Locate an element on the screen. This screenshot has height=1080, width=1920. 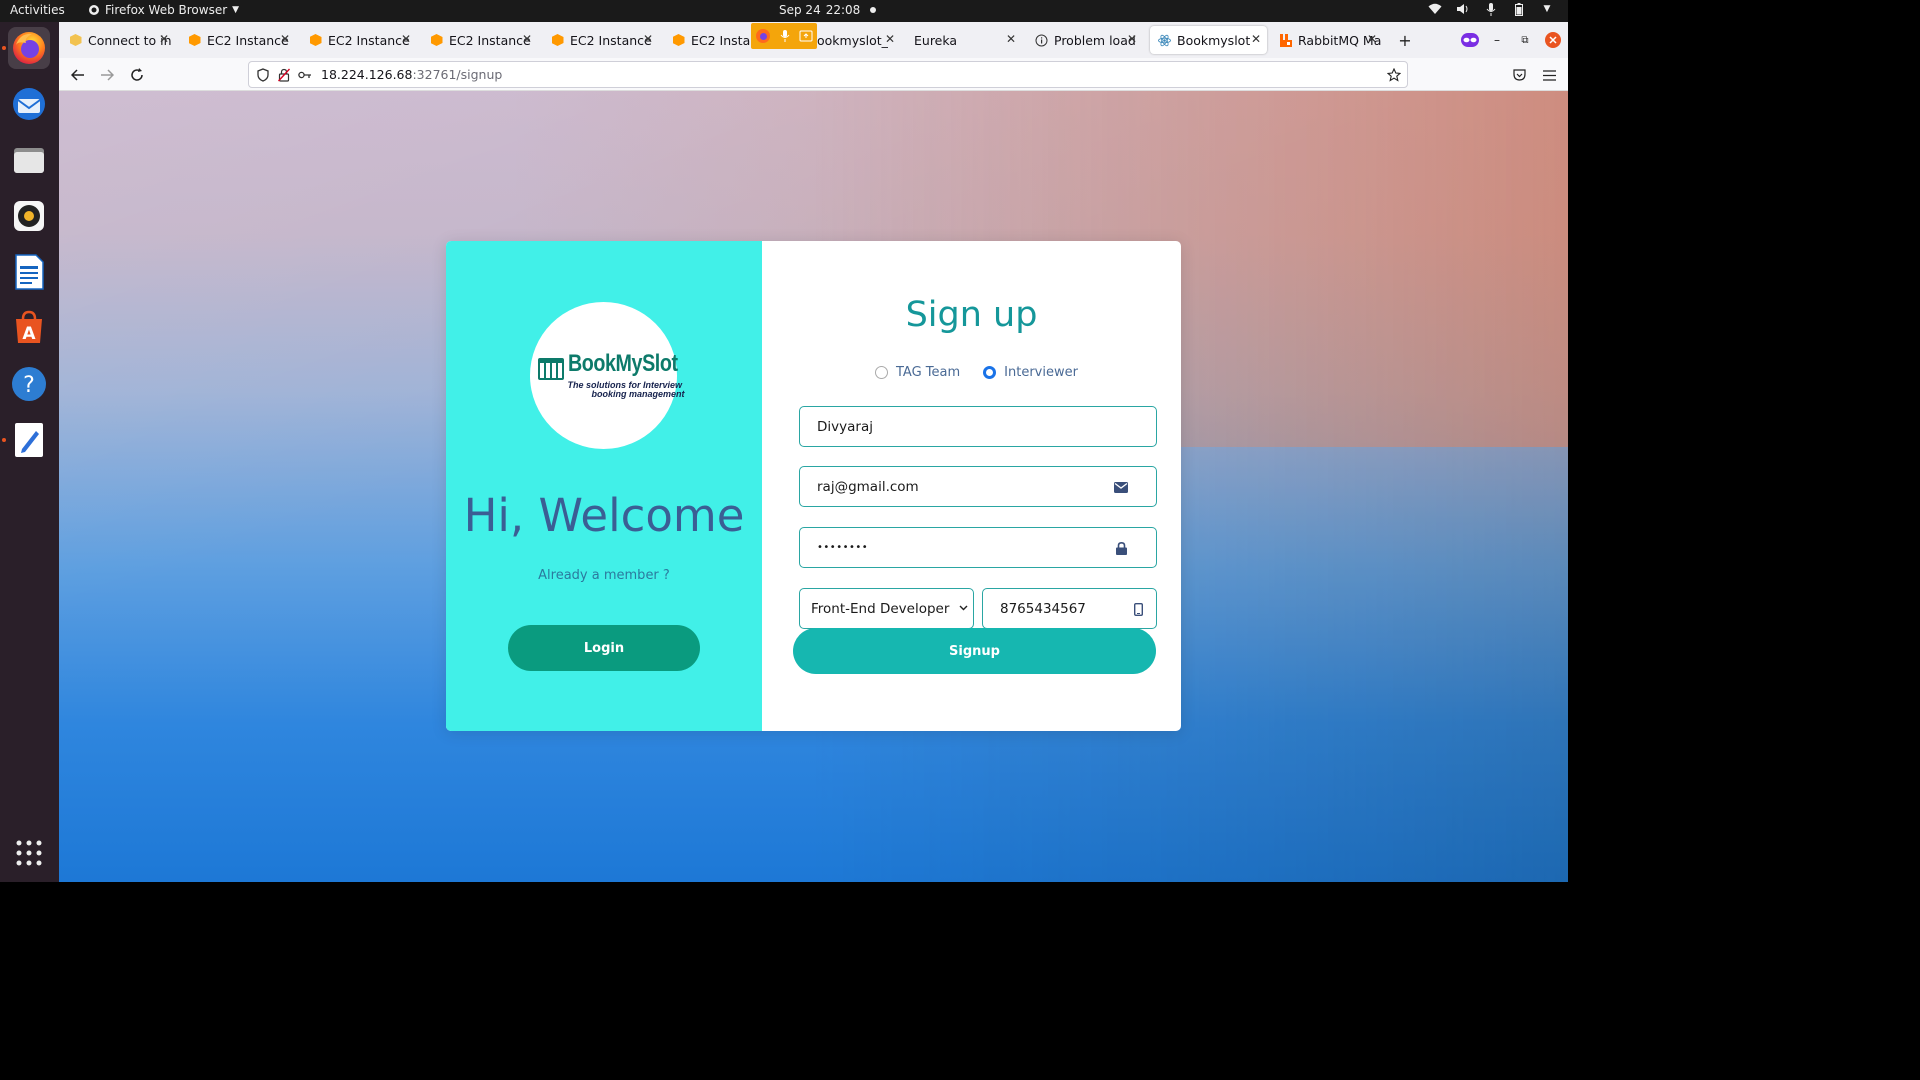
reload-icon is located at coordinates (137, 75).